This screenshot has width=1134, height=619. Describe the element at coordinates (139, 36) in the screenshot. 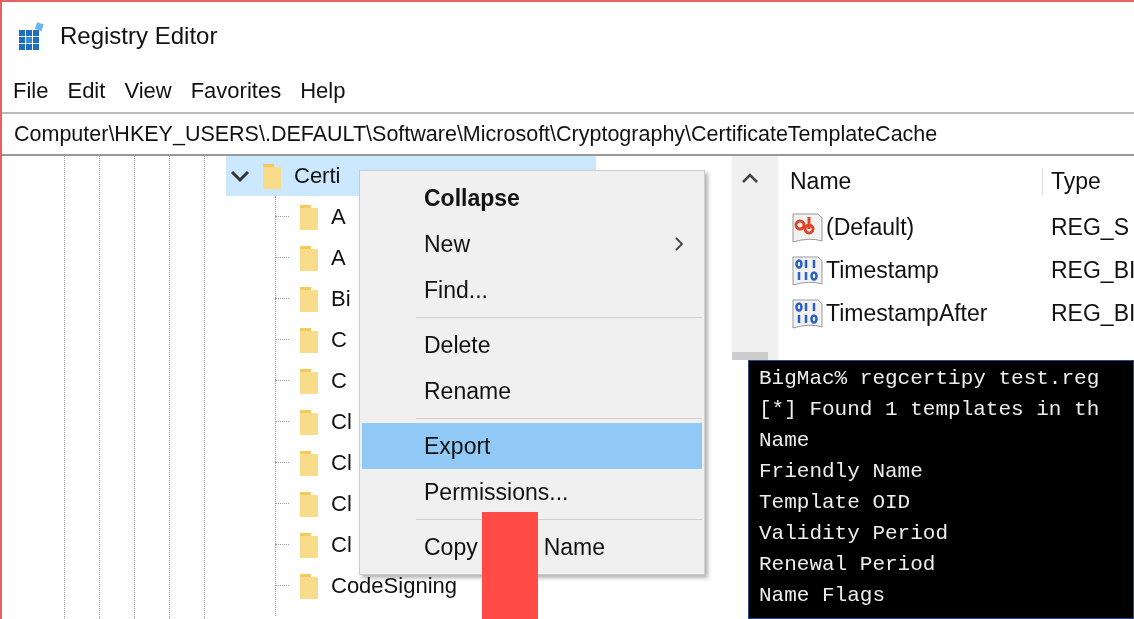

I see `window-title: Registry Editor` at that location.